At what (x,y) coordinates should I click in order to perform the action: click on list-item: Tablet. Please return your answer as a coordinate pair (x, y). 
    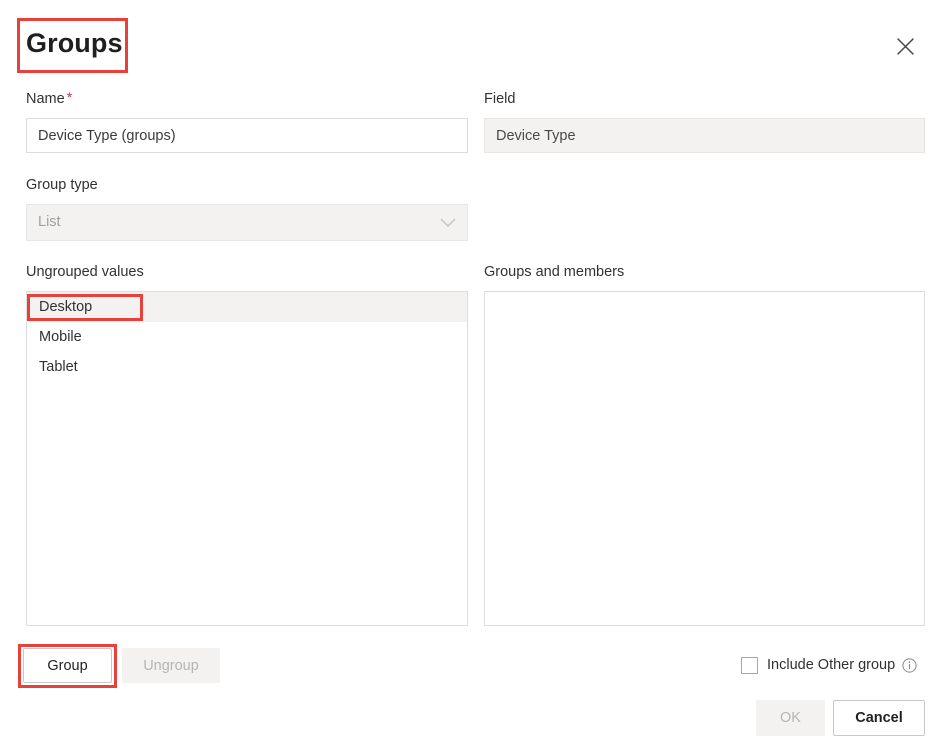
    Looking at the image, I should click on (247, 367).